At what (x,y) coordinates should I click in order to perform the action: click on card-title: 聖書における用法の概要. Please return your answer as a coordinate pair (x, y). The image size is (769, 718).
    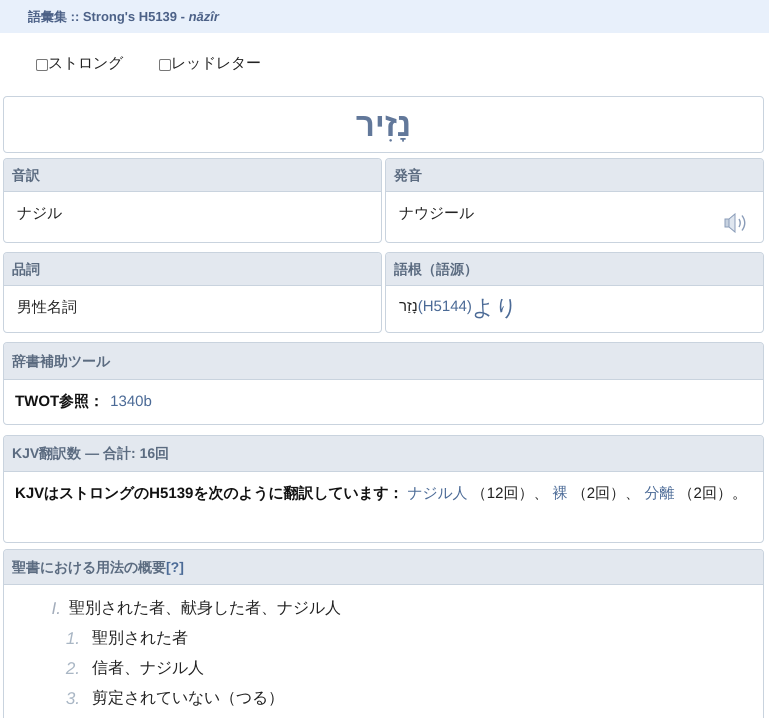
    Looking at the image, I should click on (89, 567).